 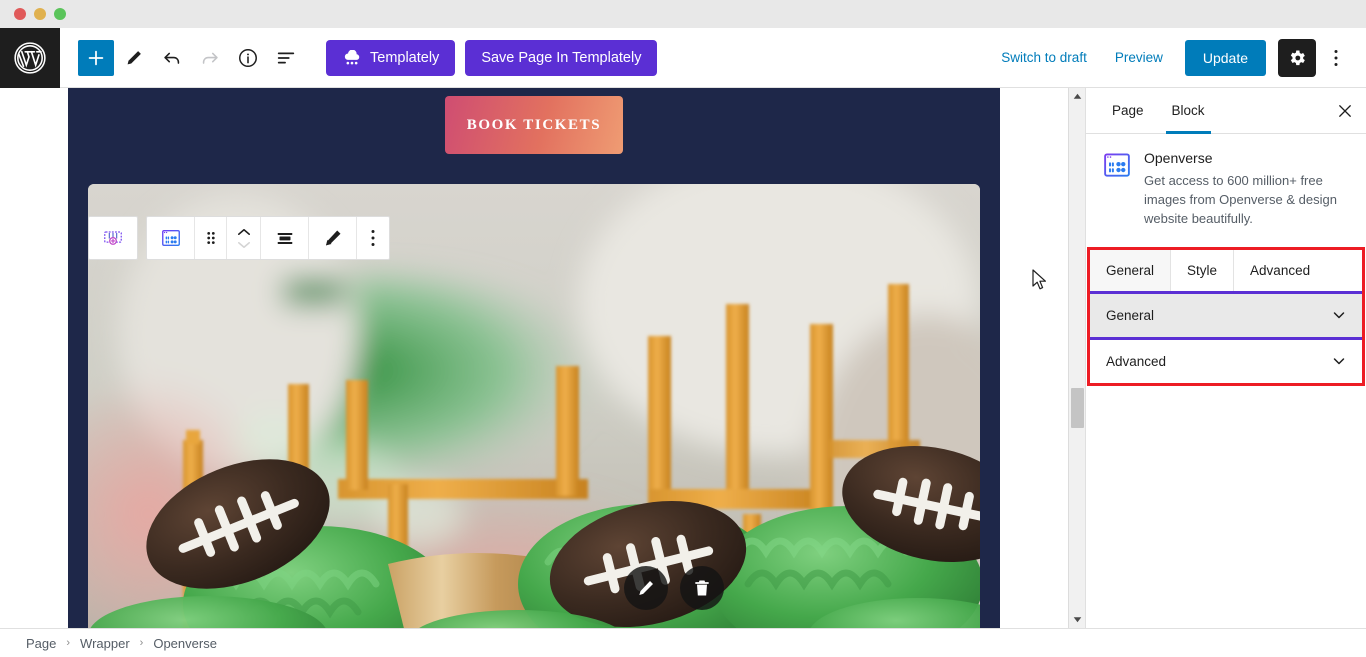 What do you see at coordinates (683, 14) in the screenshot?
I see `window-titlebar` at bounding box center [683, 14].